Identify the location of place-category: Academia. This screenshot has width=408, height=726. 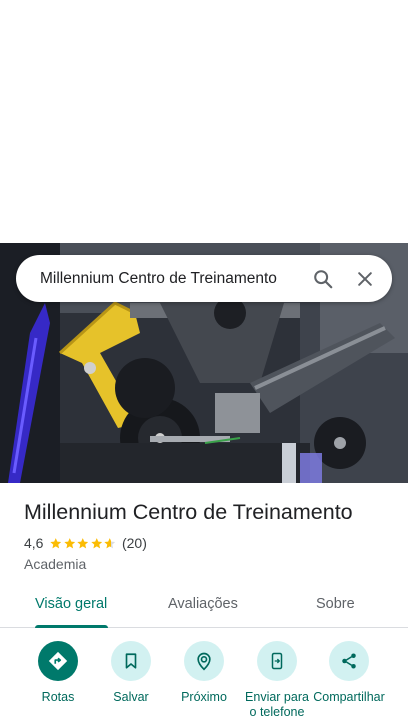
(209, 564).